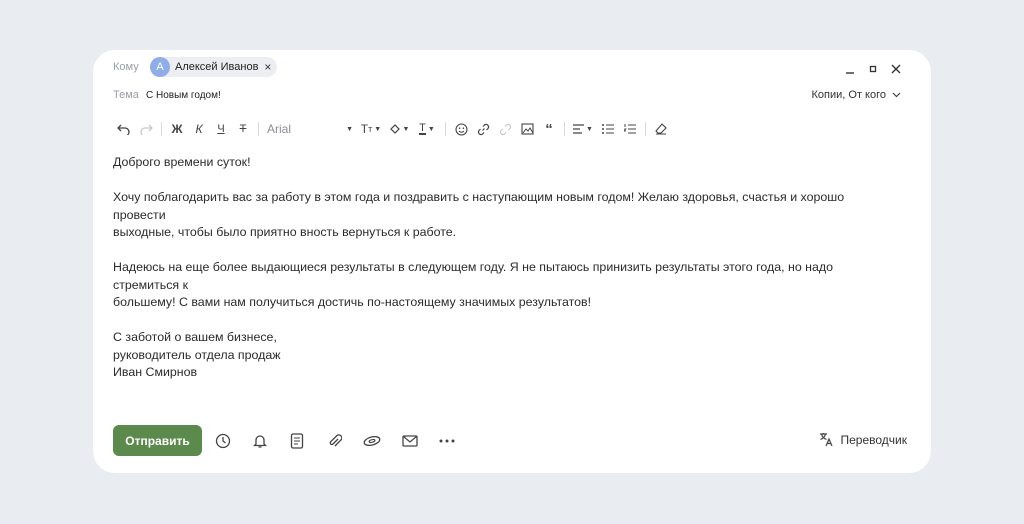 This screenshot has height=524, width=1024. What do you see at coordinates (260, 441) in the screenshot?
I see `bell-icon` at bounding box center [260, 441].